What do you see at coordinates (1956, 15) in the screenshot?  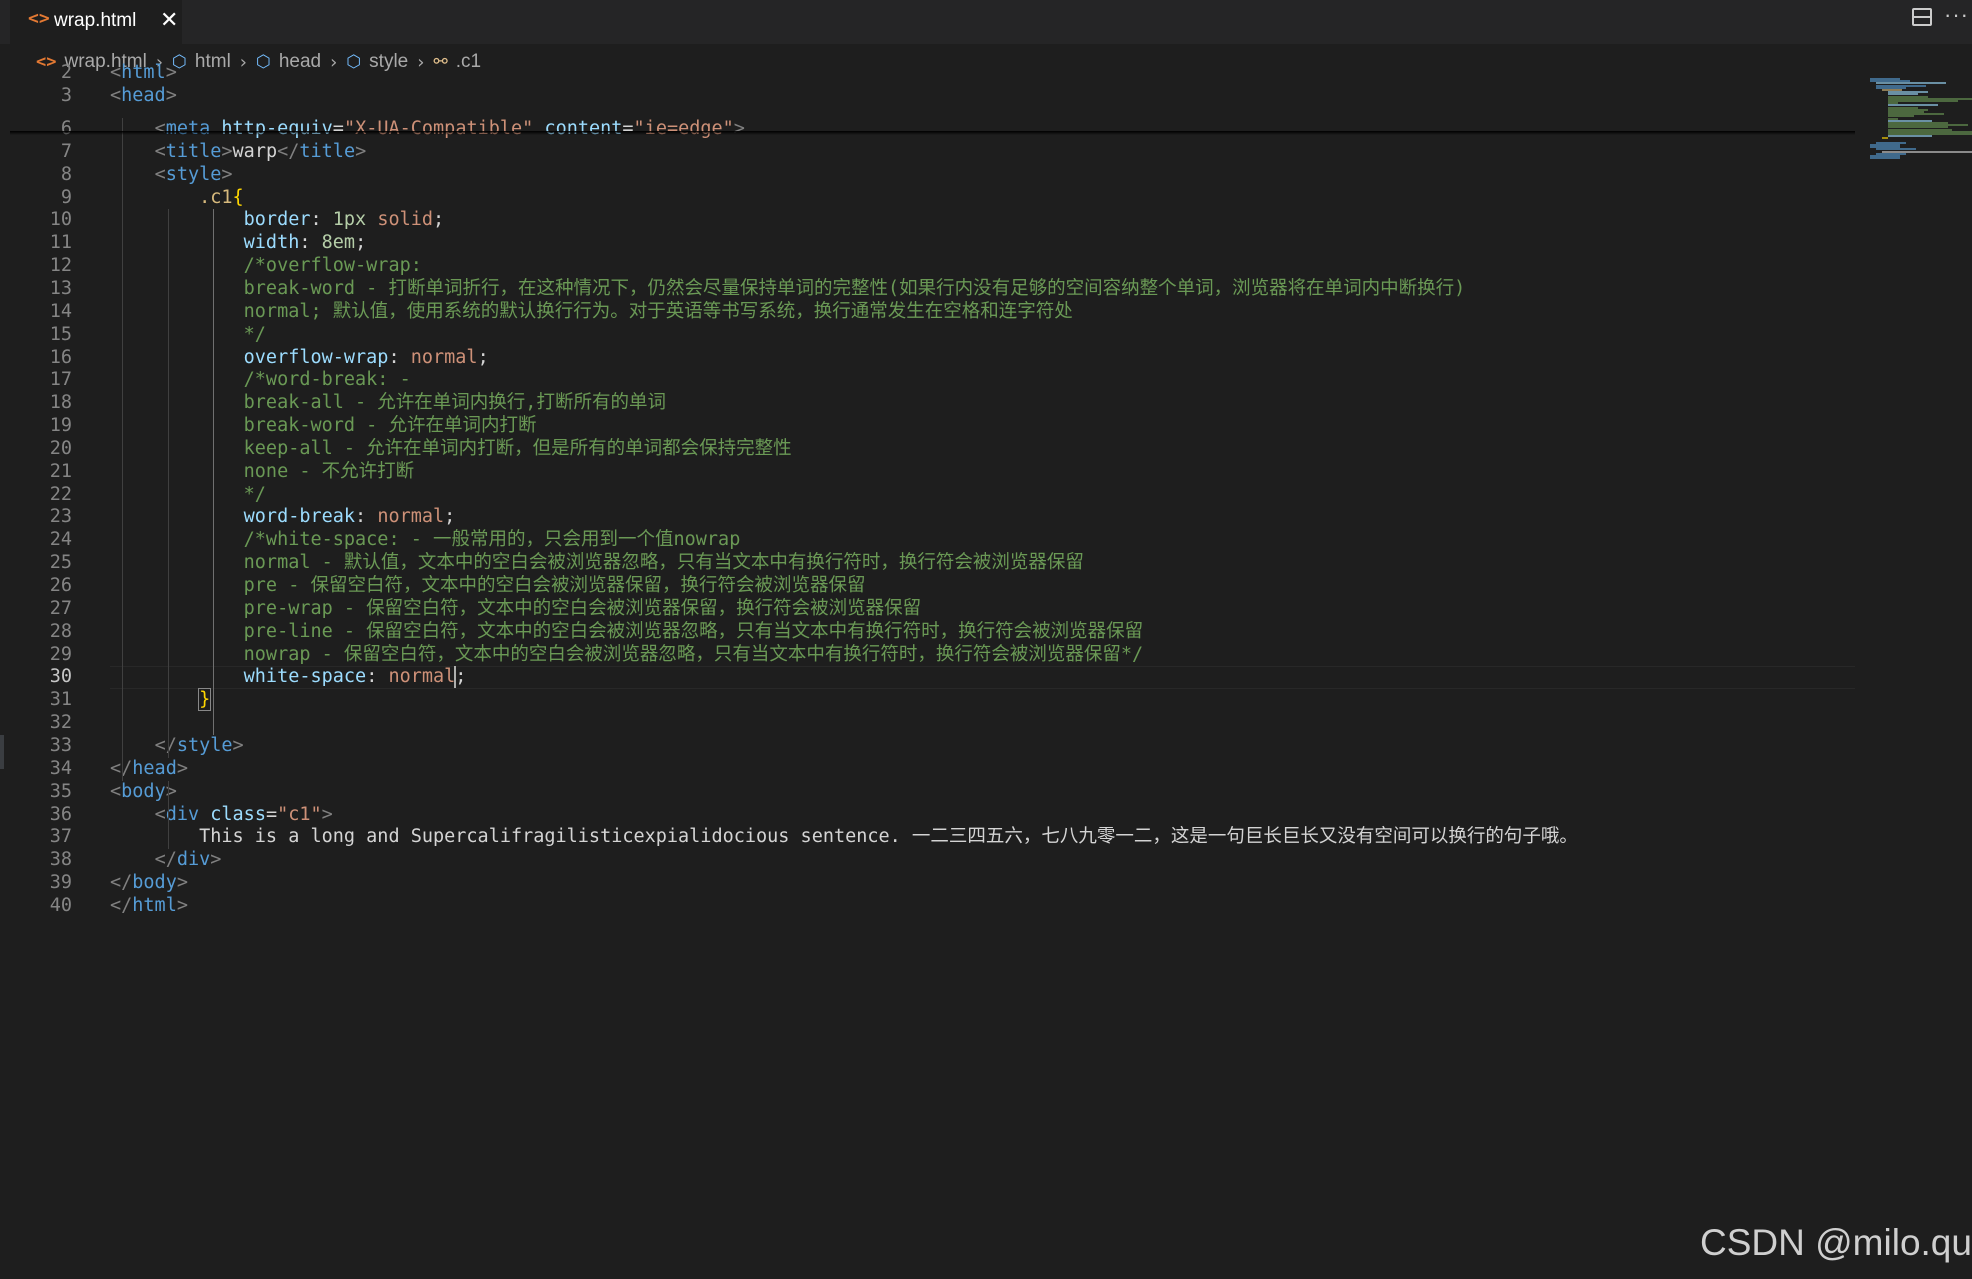 I see `more-actions-icon: ···` at bounding box center [1956, 15].